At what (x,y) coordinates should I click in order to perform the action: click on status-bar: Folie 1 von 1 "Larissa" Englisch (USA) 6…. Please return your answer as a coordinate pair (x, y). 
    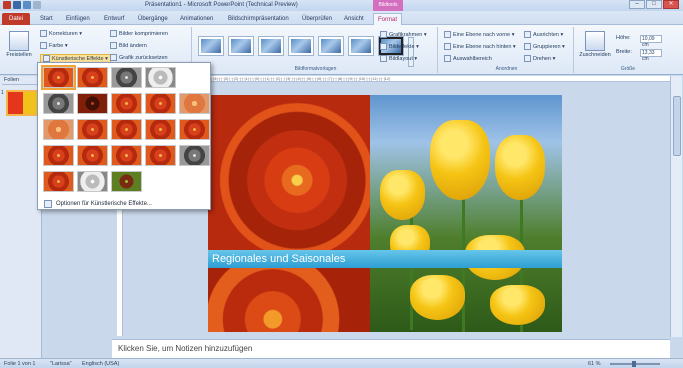
    Looking at the image, I should click on (341, 363).